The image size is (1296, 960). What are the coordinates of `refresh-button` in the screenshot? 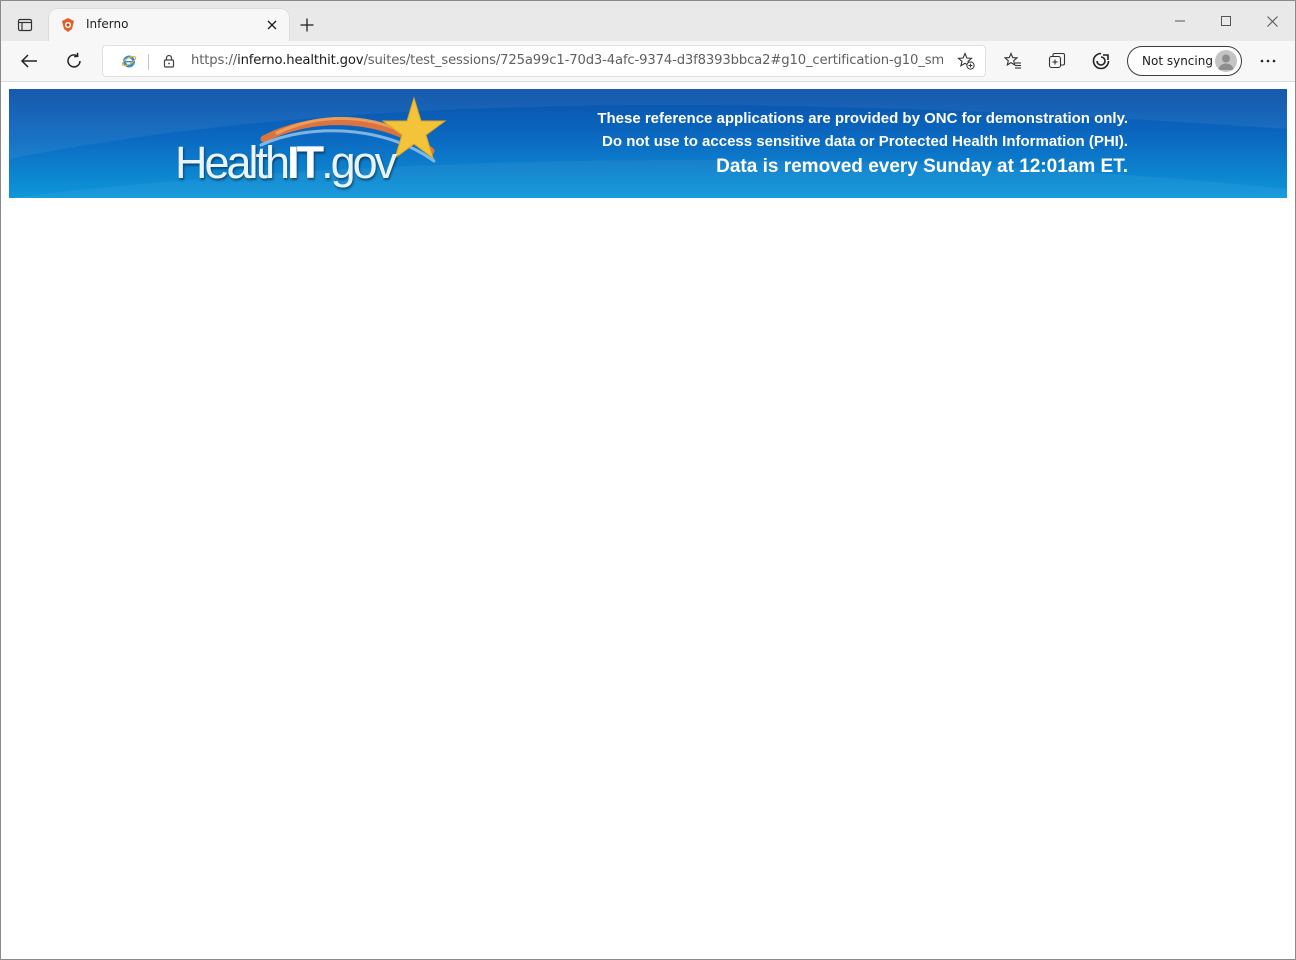 It's located at (74, 61).